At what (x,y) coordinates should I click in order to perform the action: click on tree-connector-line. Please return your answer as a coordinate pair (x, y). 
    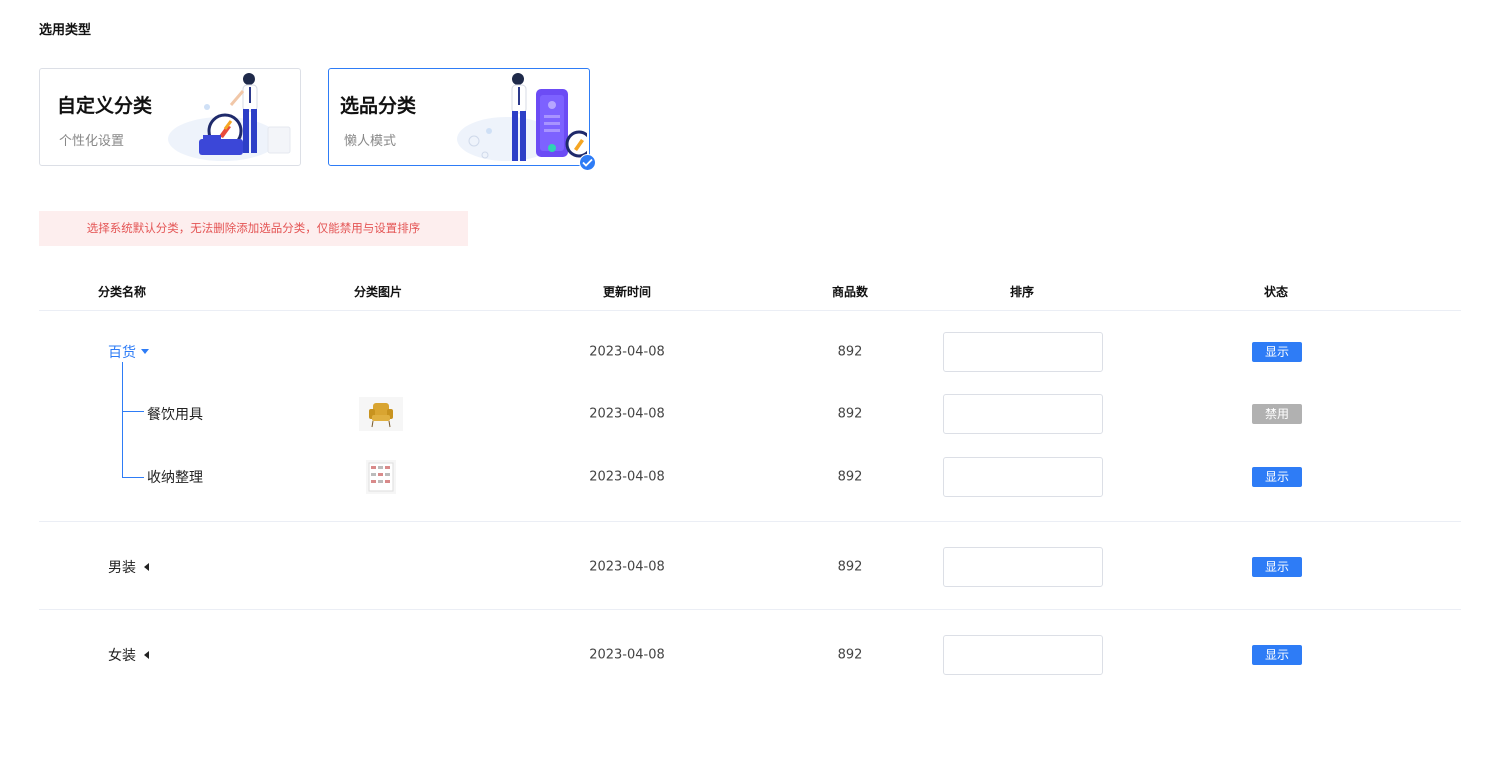
    Looking at the image, I should click on (122, 420).